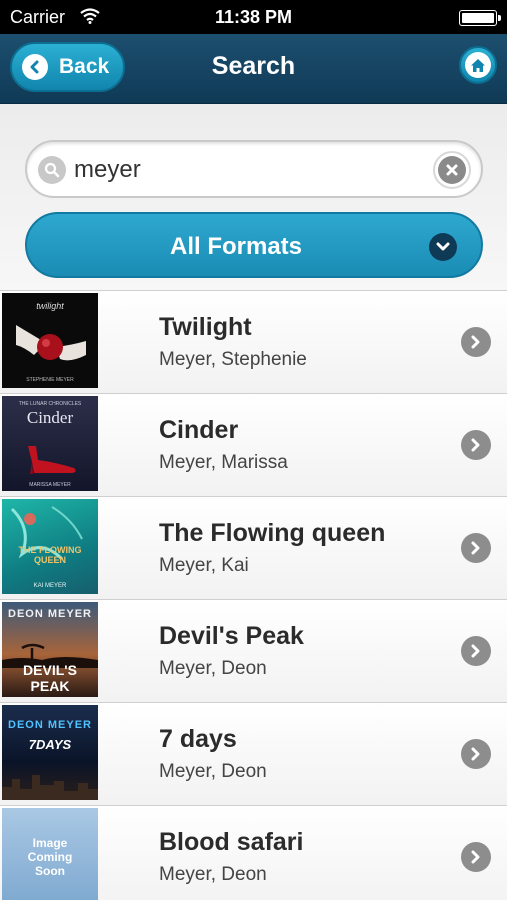  What do you see at coordinates (50, 787) in the screenshot?
I see `city-skyline-image` at bounding box center [50, 787].